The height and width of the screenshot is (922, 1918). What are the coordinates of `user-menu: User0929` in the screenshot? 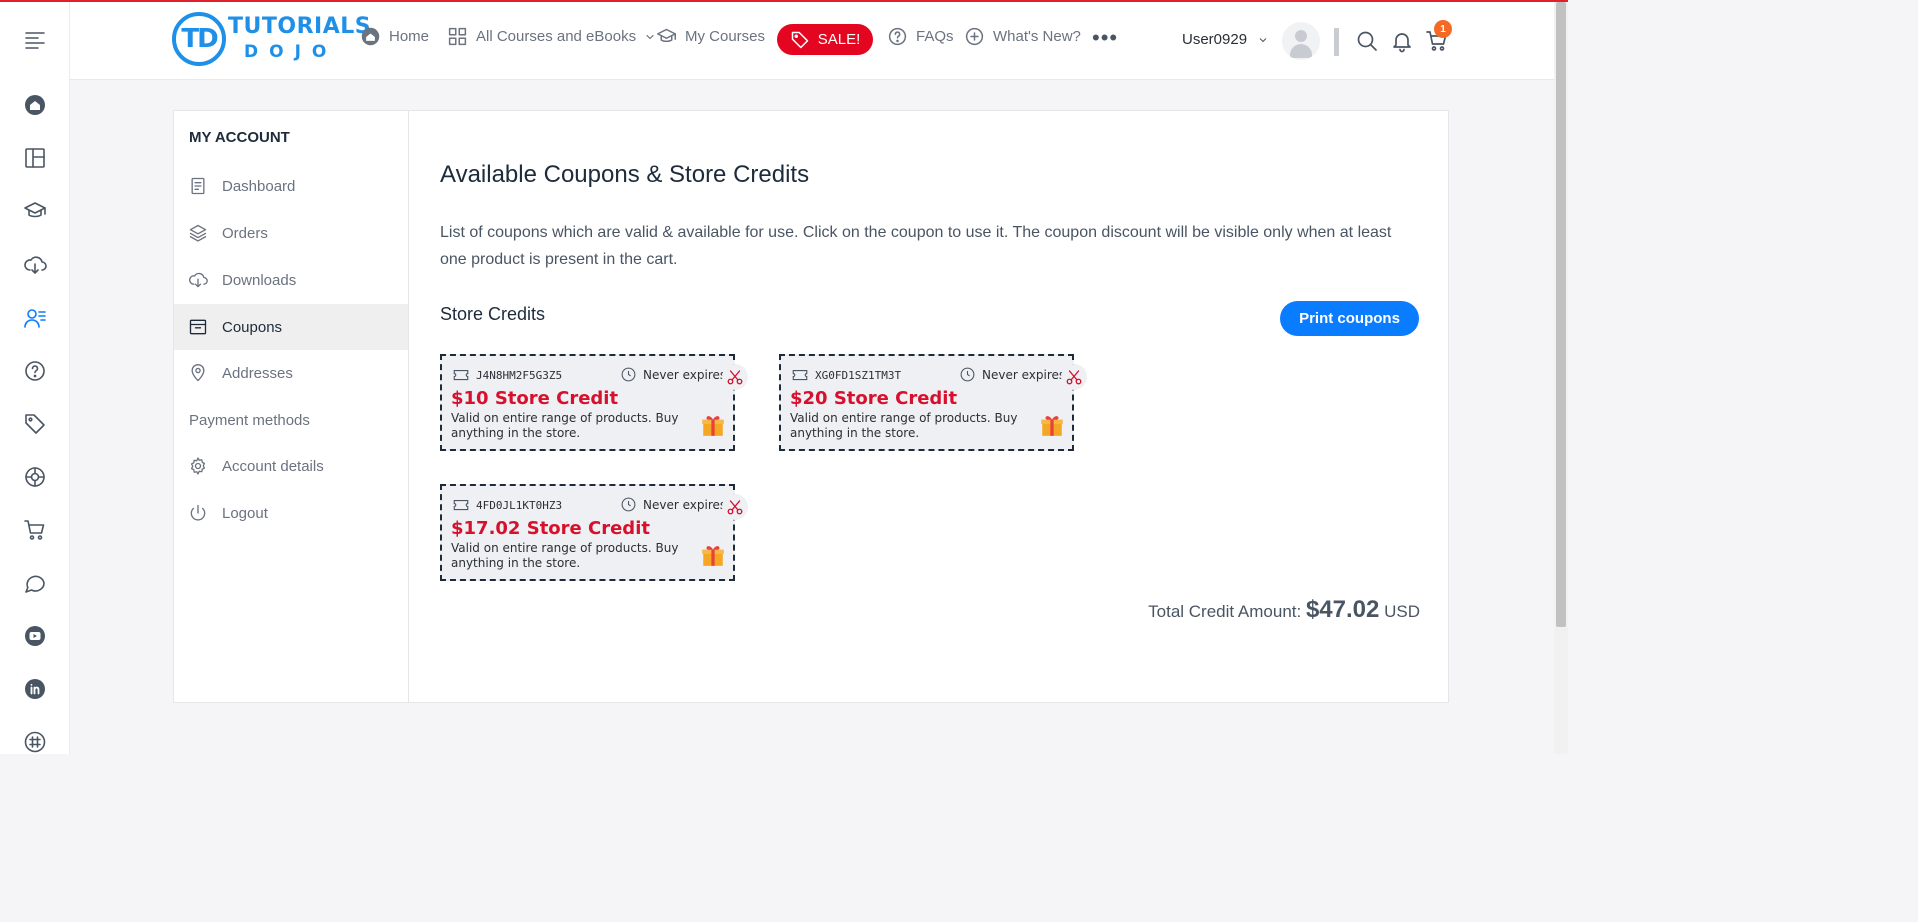 It's located at (1225, 39).